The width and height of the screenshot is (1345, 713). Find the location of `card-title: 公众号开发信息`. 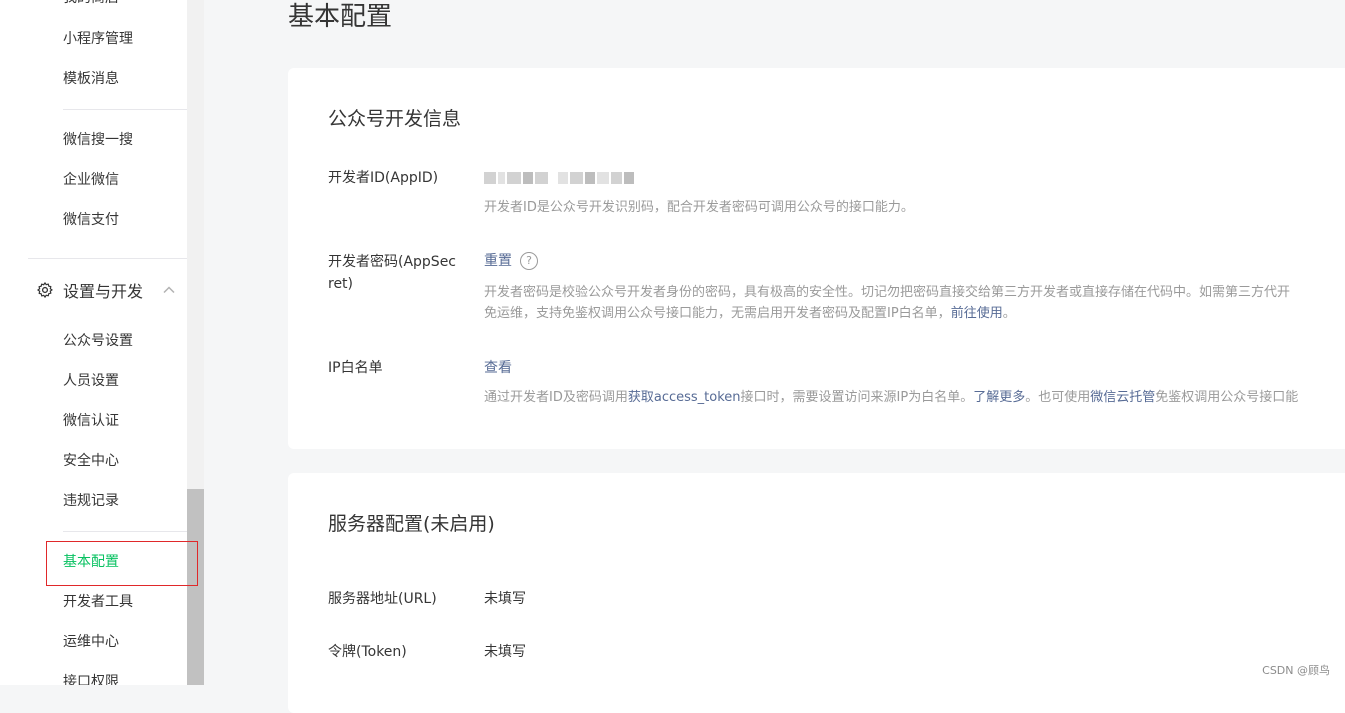

card-title: 公众号开发信息 is located at coordinates (395, 119).